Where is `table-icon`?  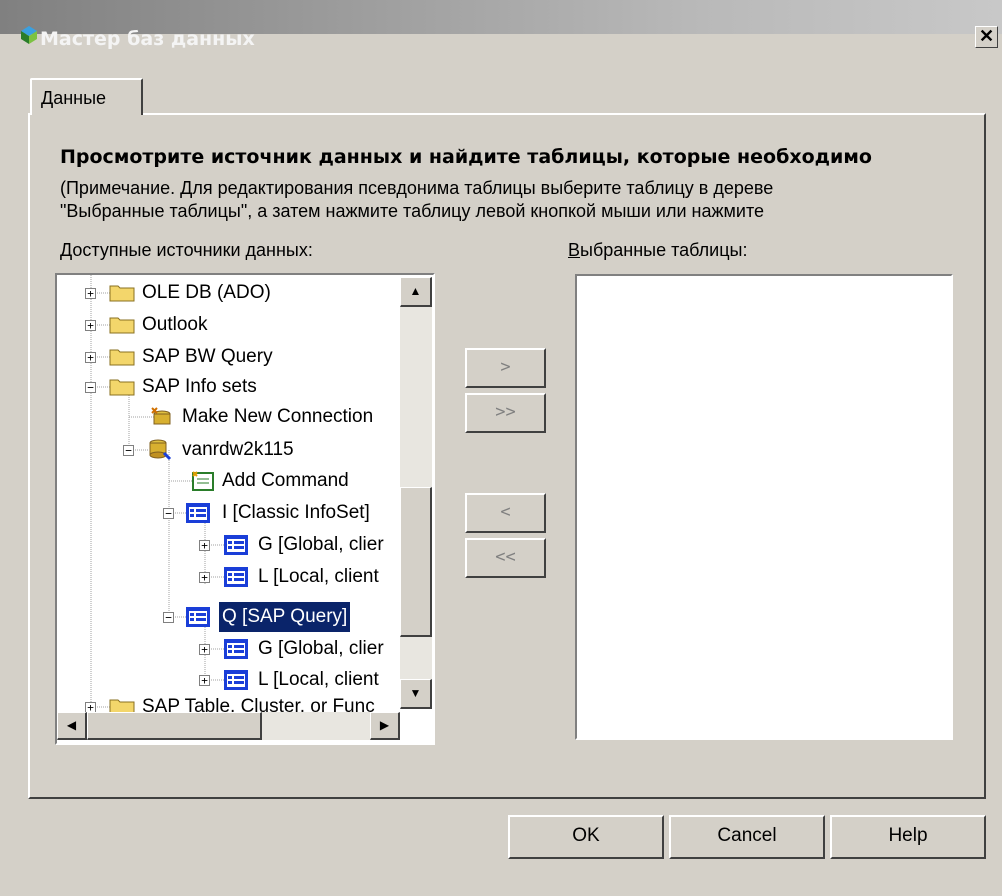 table-icon is located at coordinates (236, 582).